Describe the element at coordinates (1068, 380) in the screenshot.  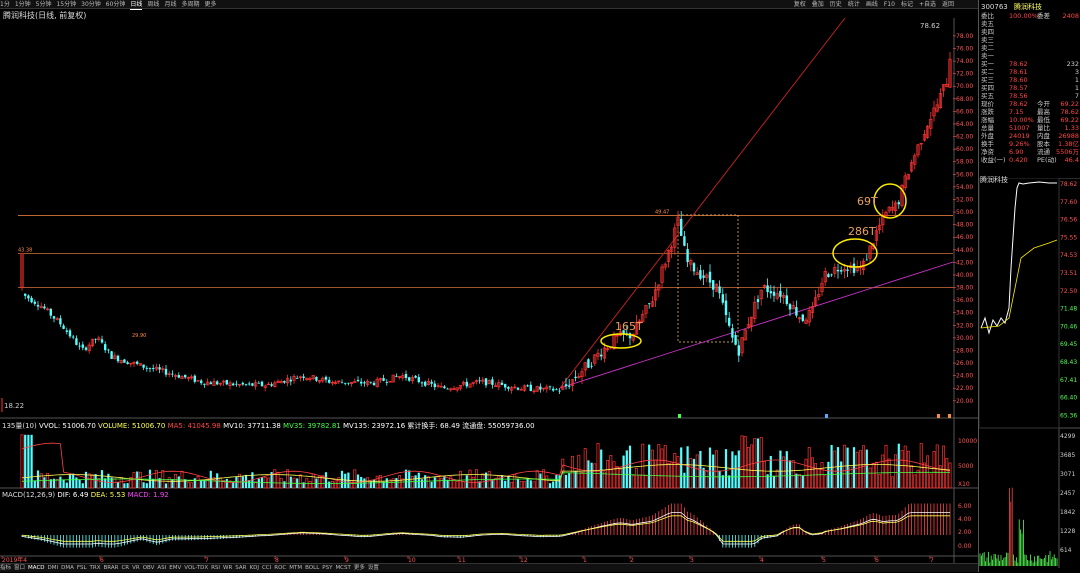
I see `mini-axis-label: 67.41` at that location.